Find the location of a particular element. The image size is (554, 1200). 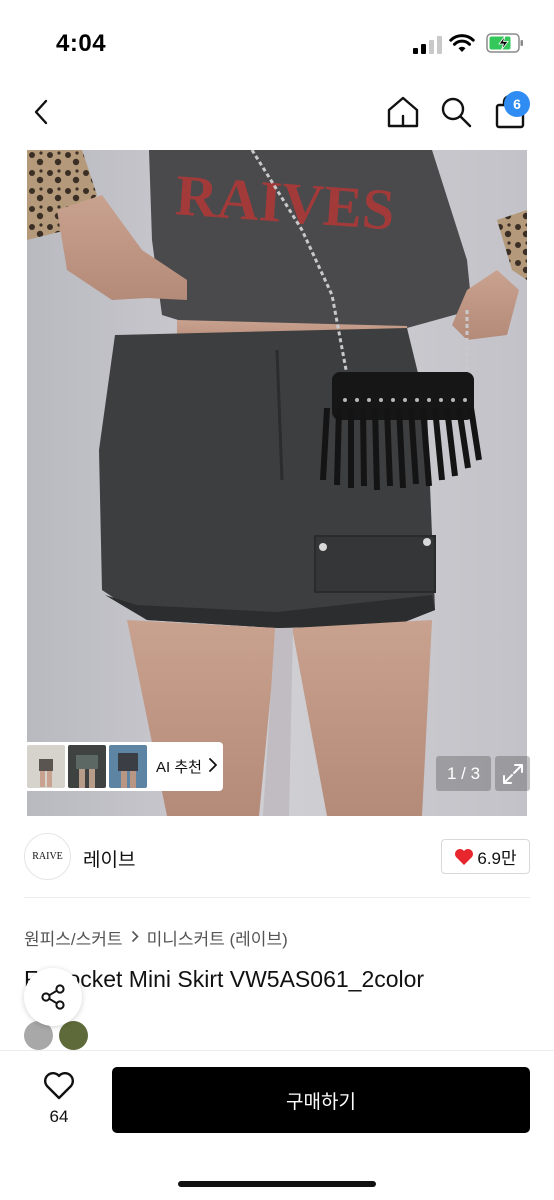

divider is located at coordinates (277, 897).